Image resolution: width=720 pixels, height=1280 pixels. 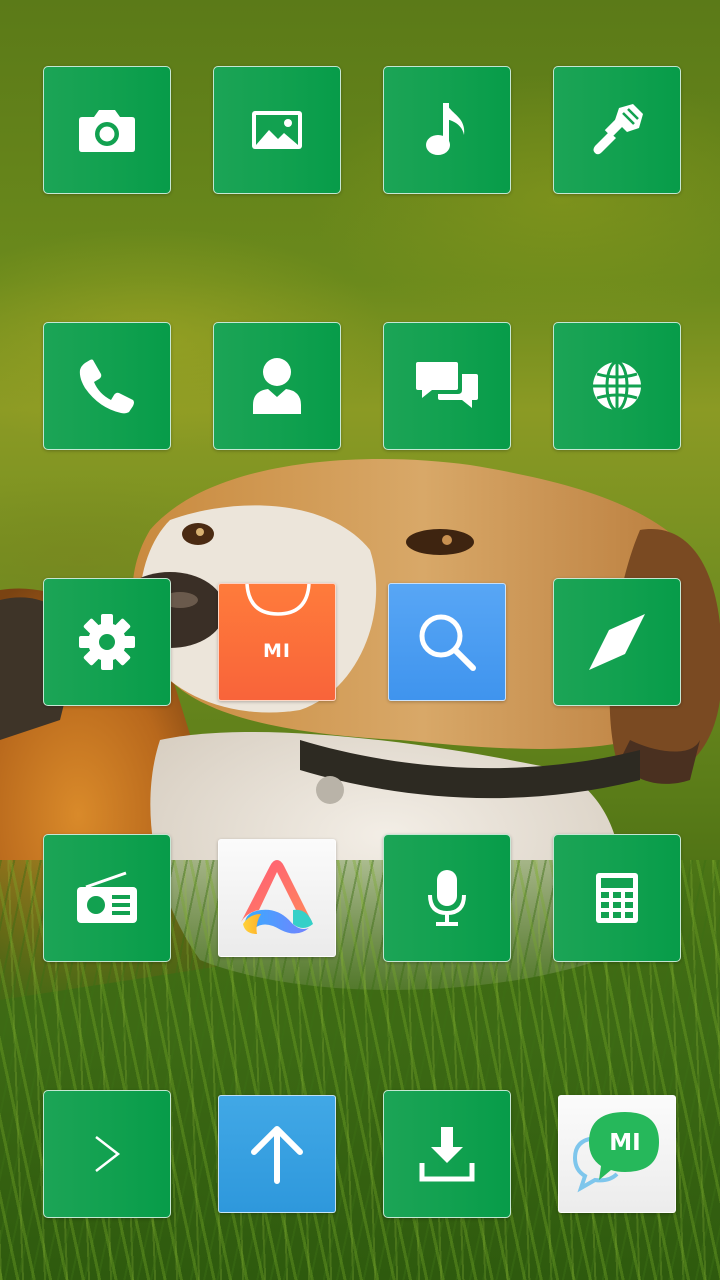 I want to click on browser-app, so click(x=617, y=386).